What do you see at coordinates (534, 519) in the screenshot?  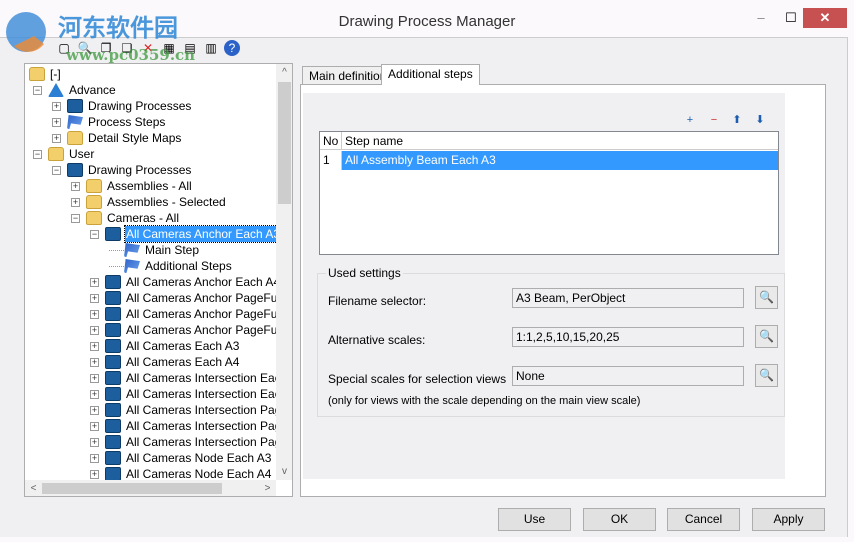 I see `use-button: Use` at bounding box center [534, 519].